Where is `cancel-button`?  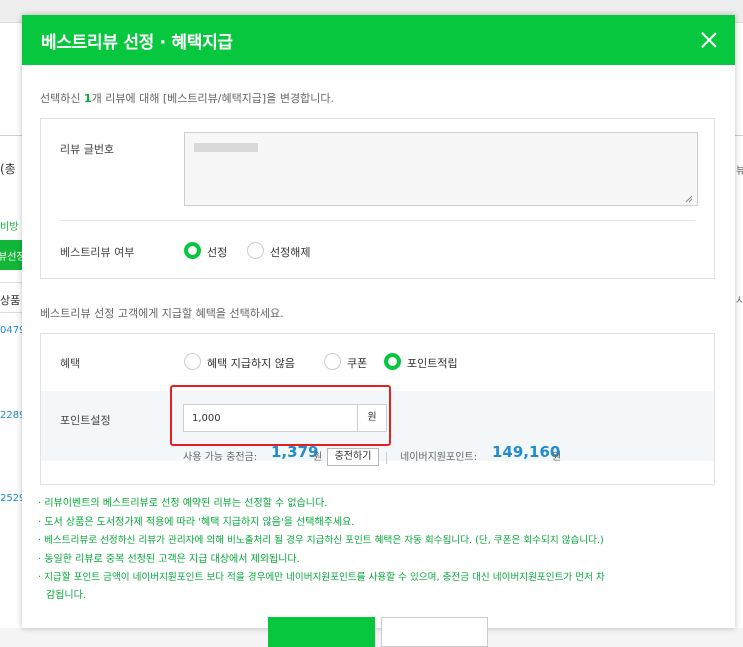 cancel-button is located at coordinates (434, 632).